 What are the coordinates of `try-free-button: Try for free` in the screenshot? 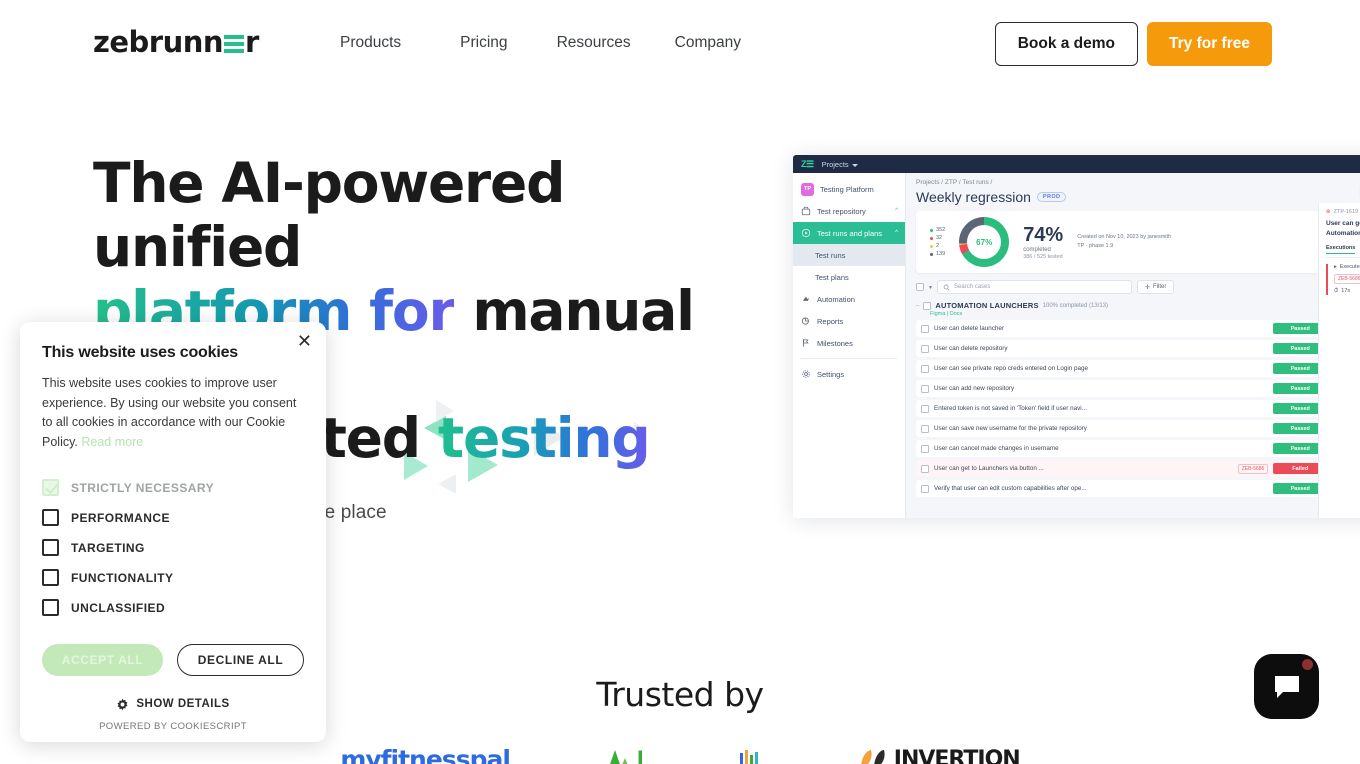 It's located at (1209, 44).